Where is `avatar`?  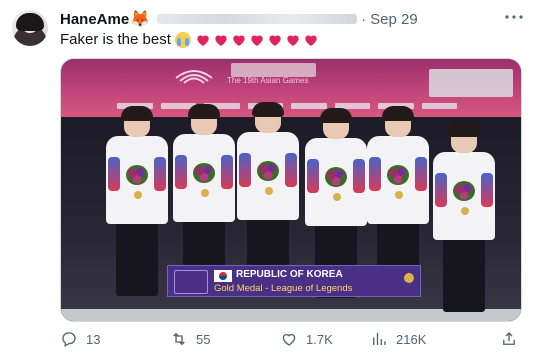 avatar is located at coordinates (30, 28).